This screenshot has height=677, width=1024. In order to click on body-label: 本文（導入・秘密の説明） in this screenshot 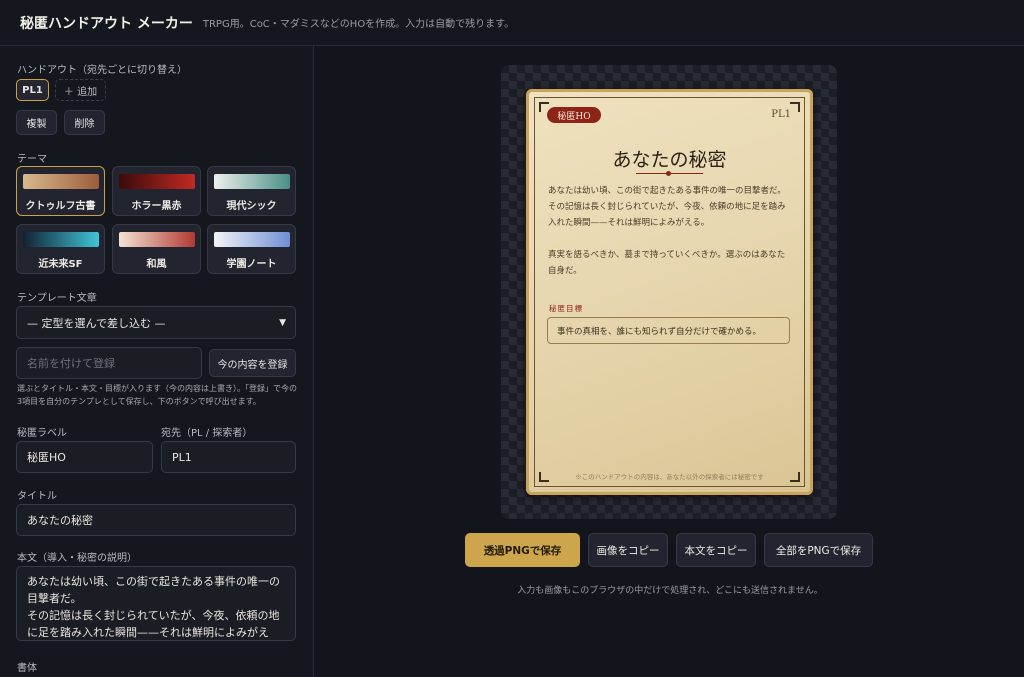, I will do `click(77, 558)`.